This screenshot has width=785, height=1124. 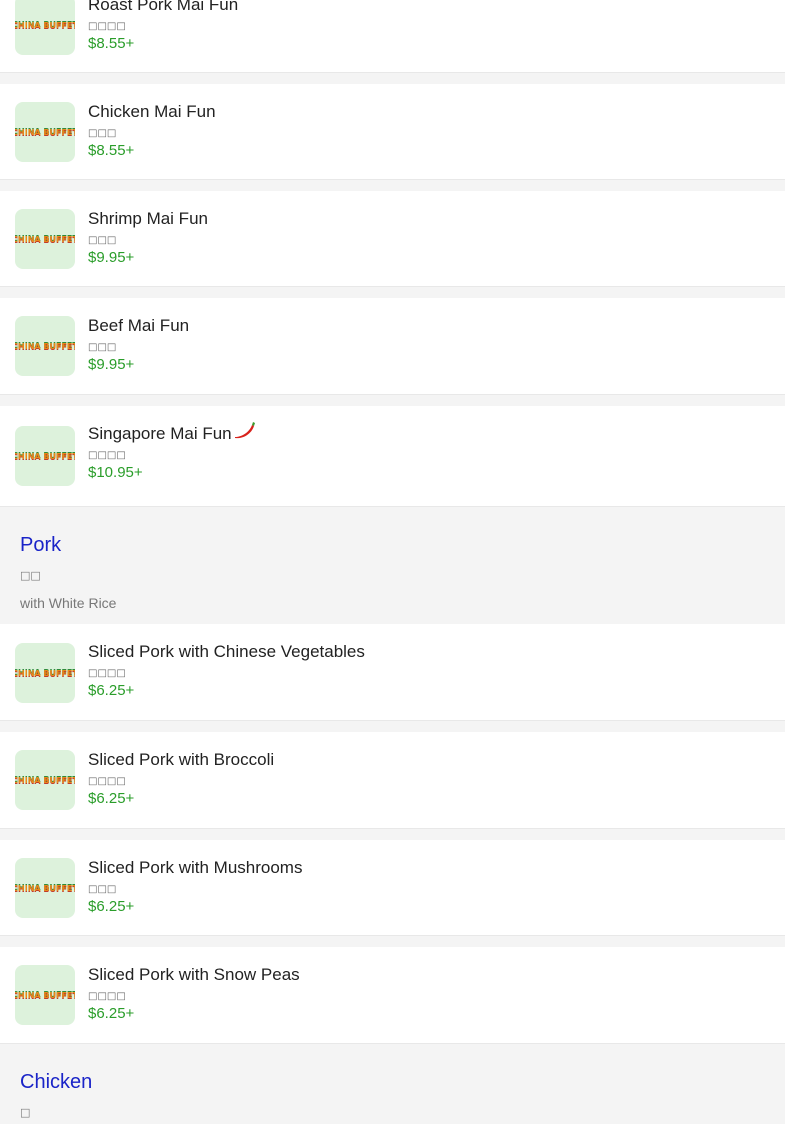 I want to click on category-chinese-name: □, so click(x=25, y=1112).